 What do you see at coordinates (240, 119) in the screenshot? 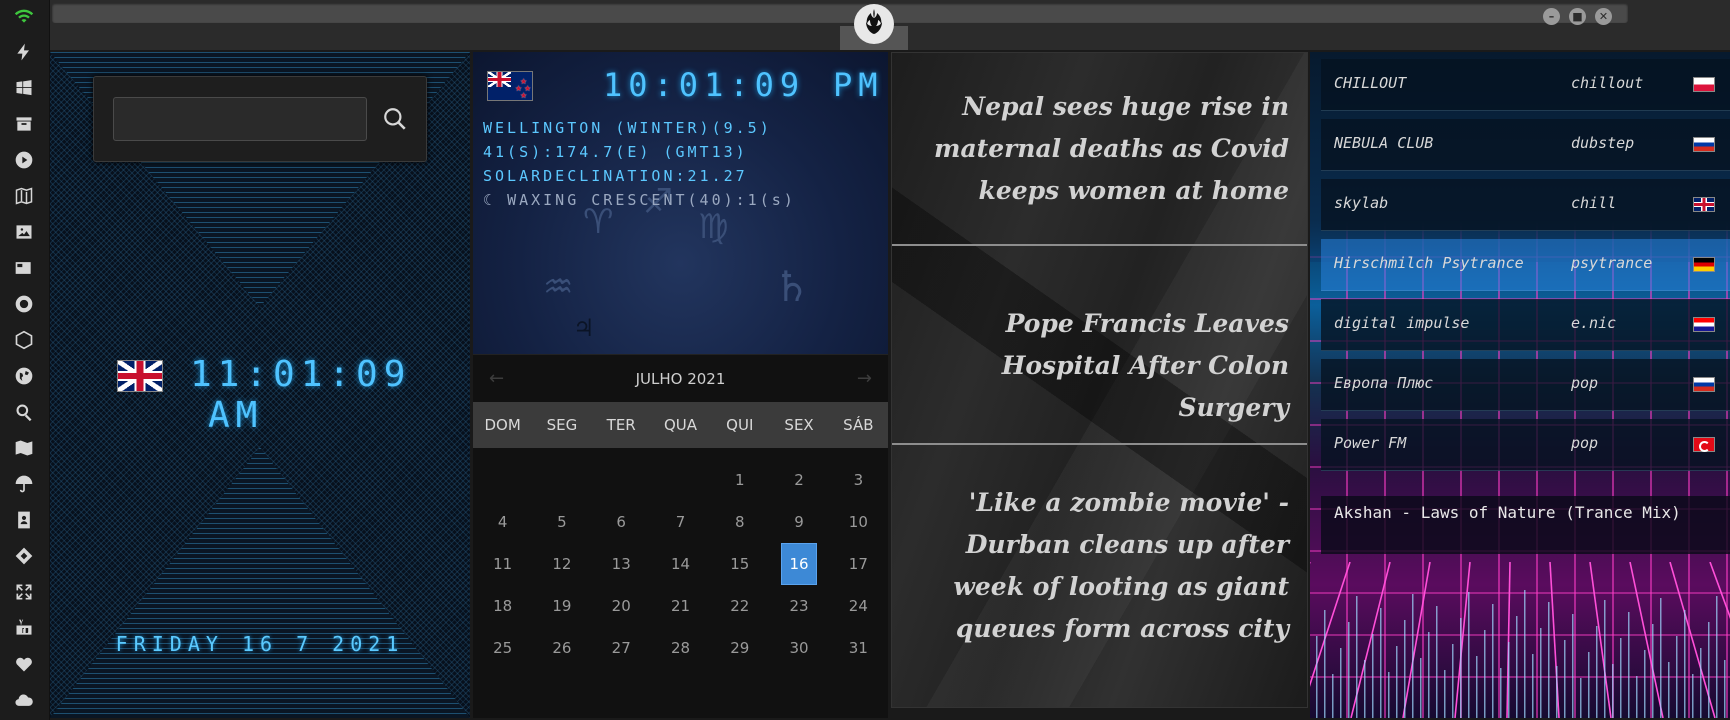
I see `search-input` at bounding box center [240, 119].